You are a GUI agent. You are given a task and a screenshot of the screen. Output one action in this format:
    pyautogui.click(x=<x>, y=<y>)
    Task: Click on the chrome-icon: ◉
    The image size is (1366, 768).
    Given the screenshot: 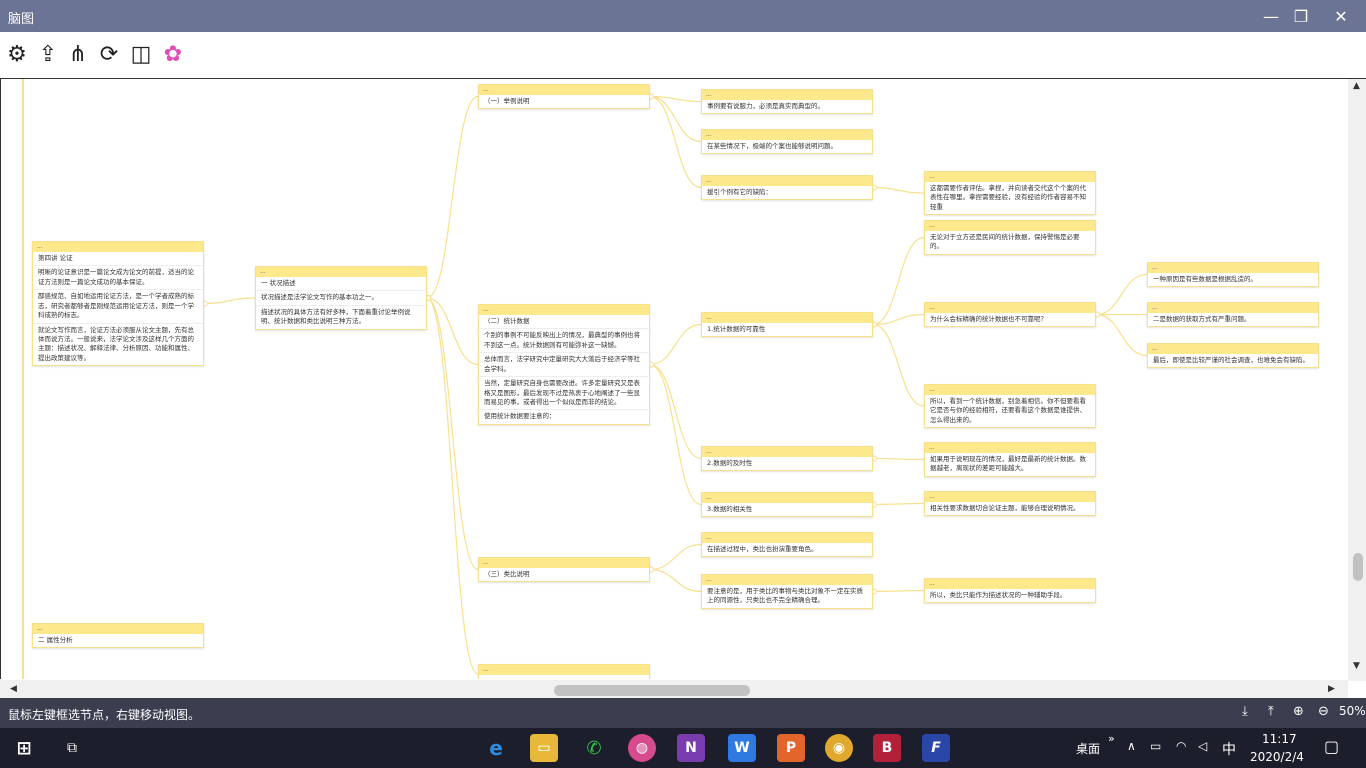 What is the action you would take?
    pyautogui.click(x=839, y=748)
    